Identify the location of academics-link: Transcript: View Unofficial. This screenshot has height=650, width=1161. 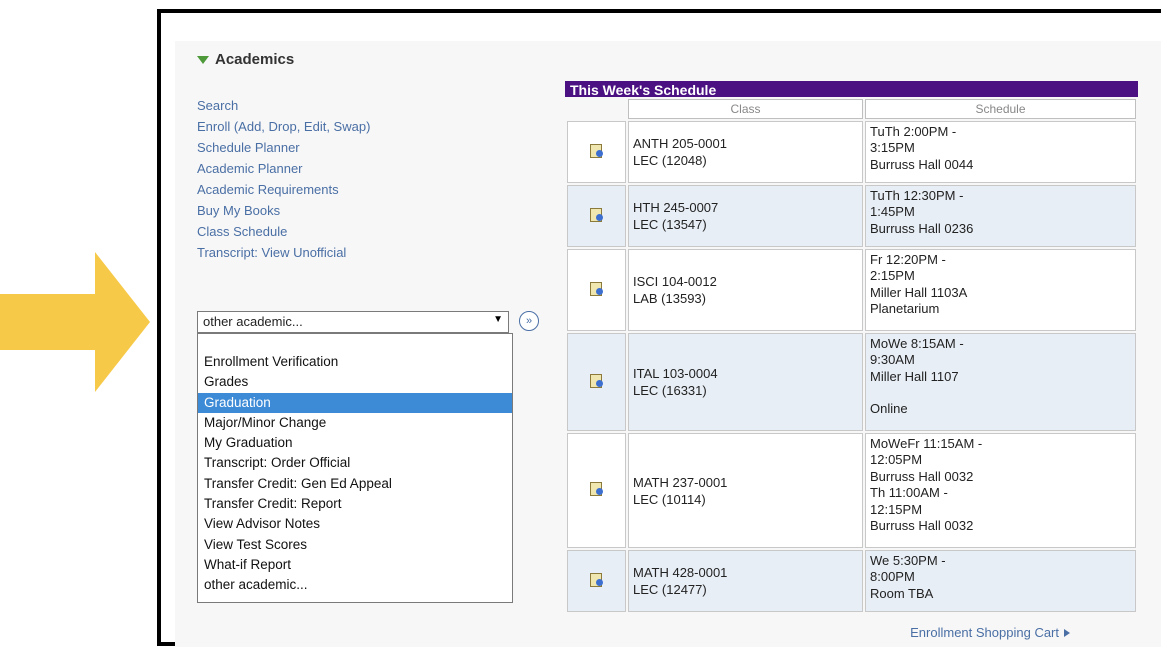
(283, 252).